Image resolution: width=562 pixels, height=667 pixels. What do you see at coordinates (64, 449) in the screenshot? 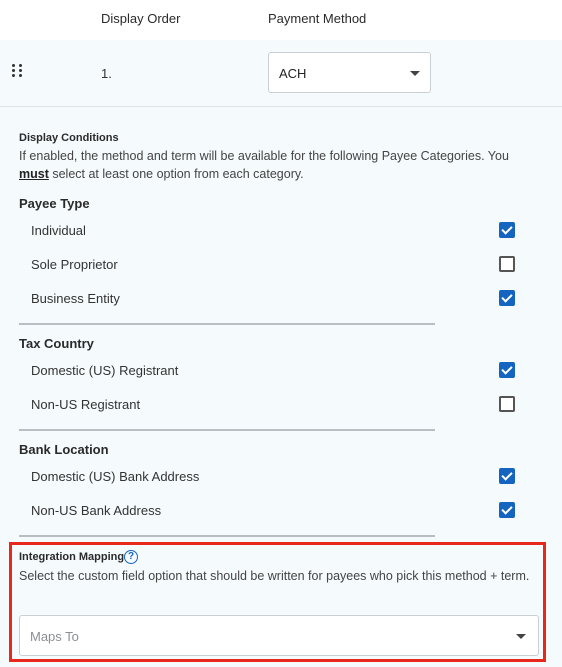
I see `bank-location-title: Bank Location` at bounding box center [64, 449].